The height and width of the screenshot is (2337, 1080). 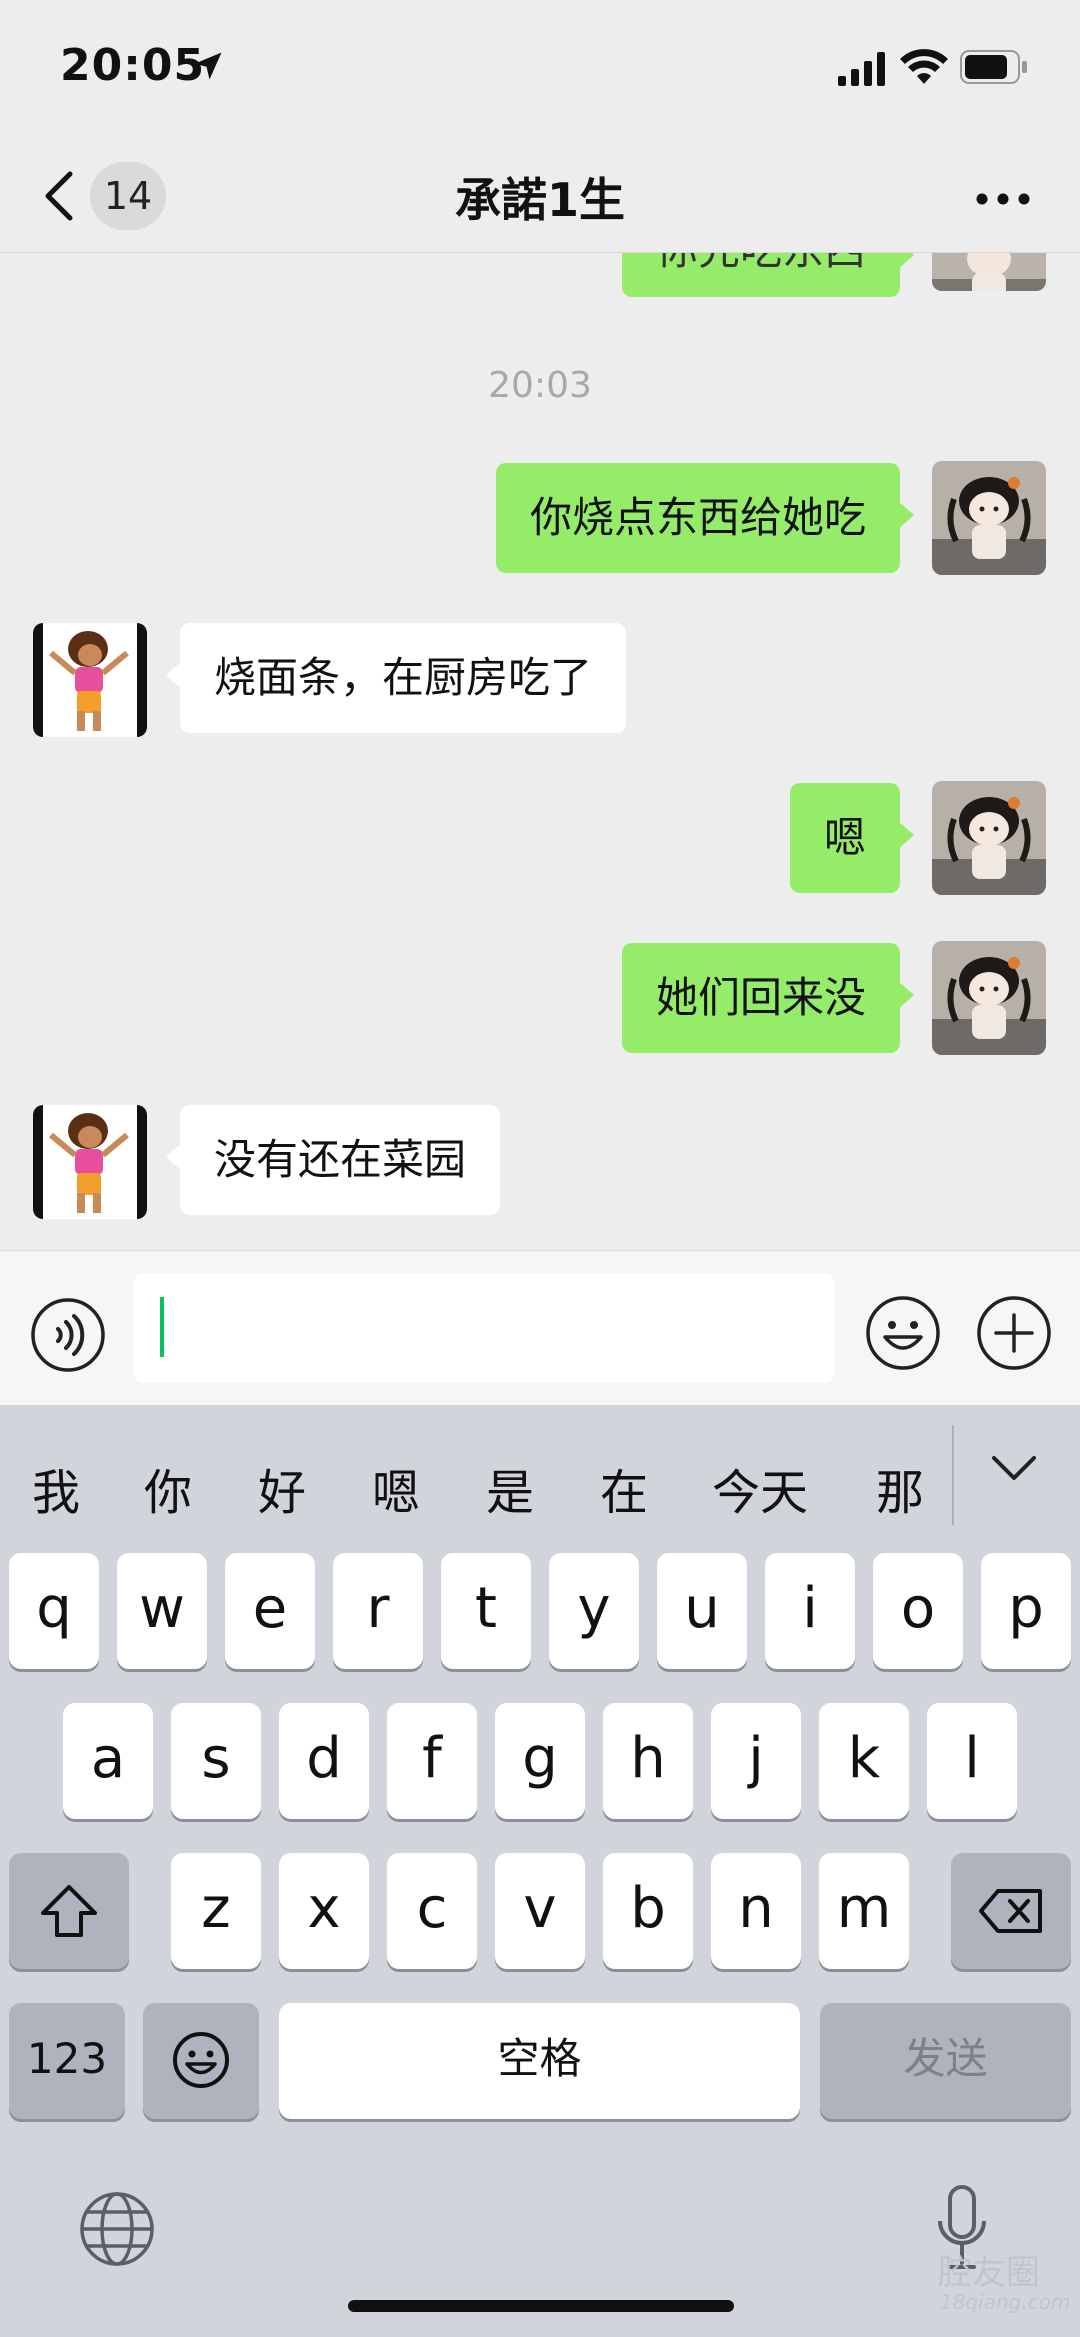 I want to click on key-r: r, so click(x=378, y=1611).